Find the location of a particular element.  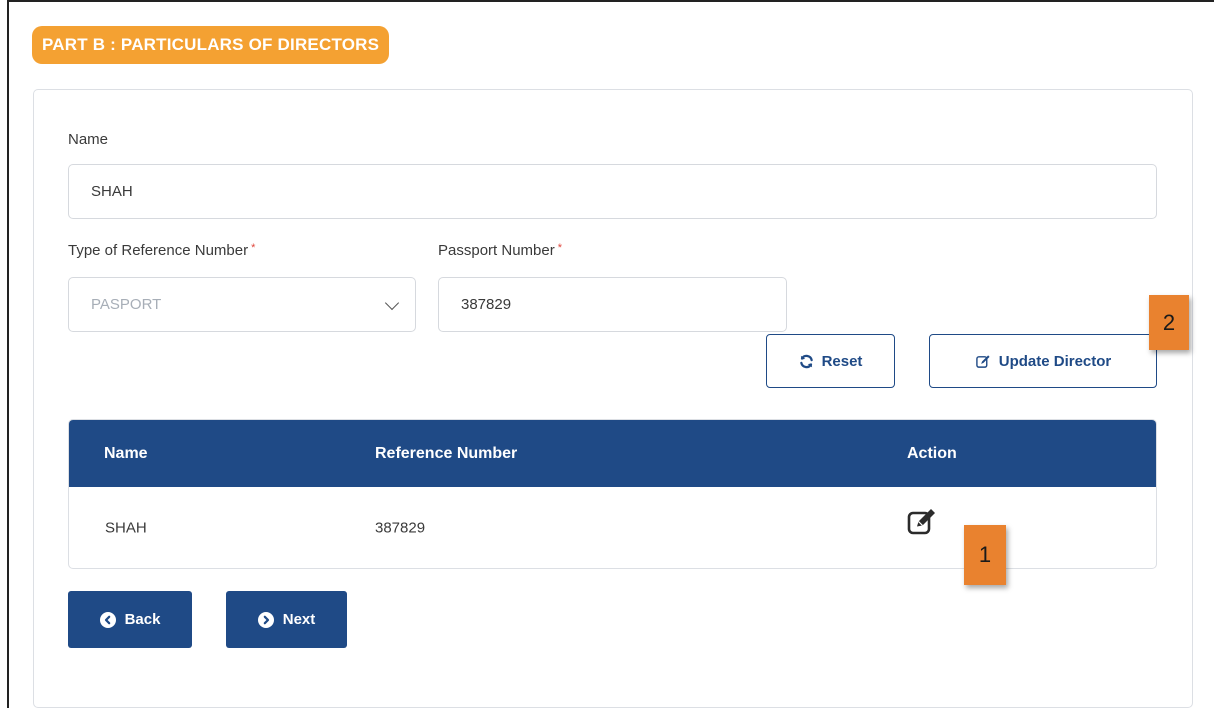

passport-label: Passport Number * is located at coordinates (500, 250).